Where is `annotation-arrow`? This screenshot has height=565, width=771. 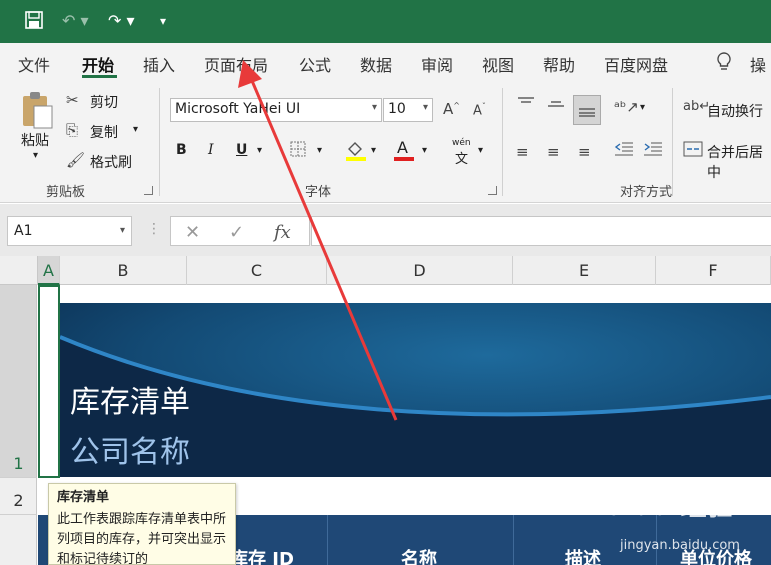
annotation-arrow is located at coordinates (318, 240).